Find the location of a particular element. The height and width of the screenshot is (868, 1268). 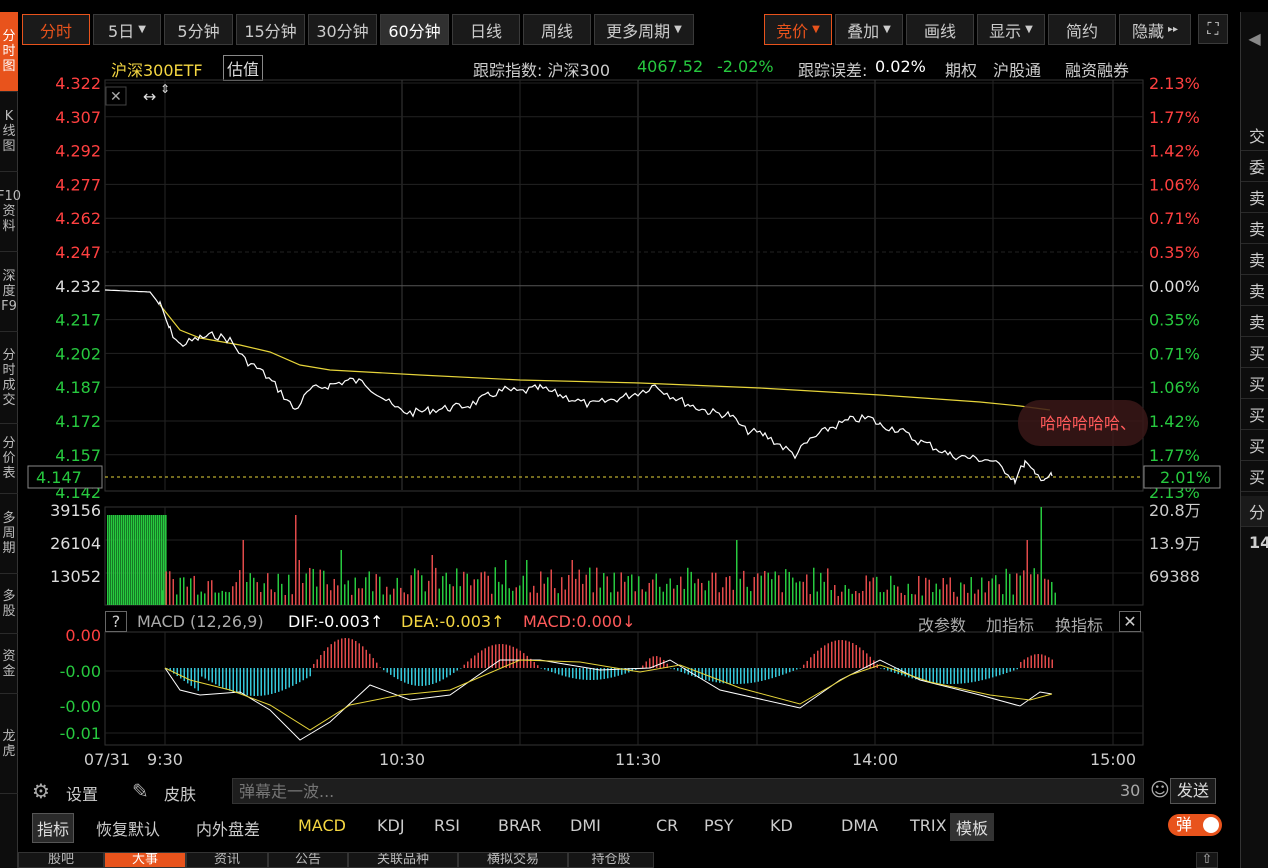

indicator-rsi: RSI is located at coordinates (447, 825).